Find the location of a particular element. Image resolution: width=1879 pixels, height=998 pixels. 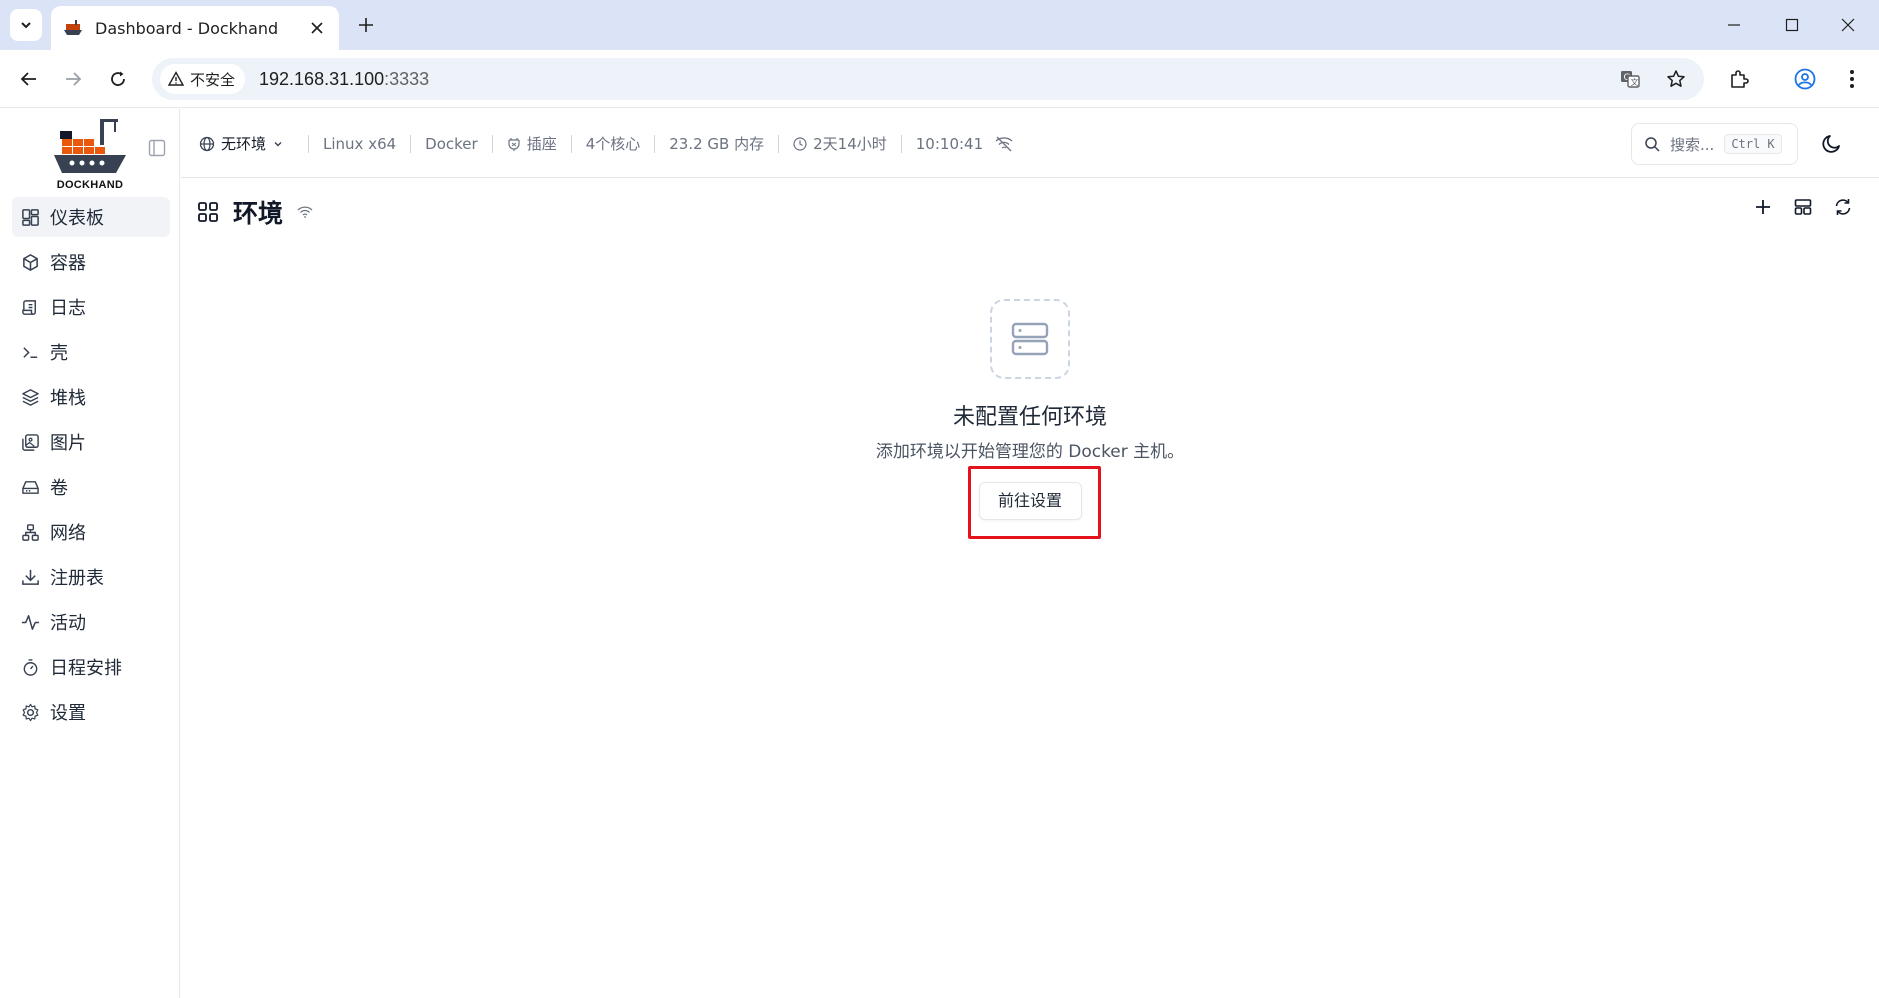

theme-toggle-button is located at coordinates (1832, 144).